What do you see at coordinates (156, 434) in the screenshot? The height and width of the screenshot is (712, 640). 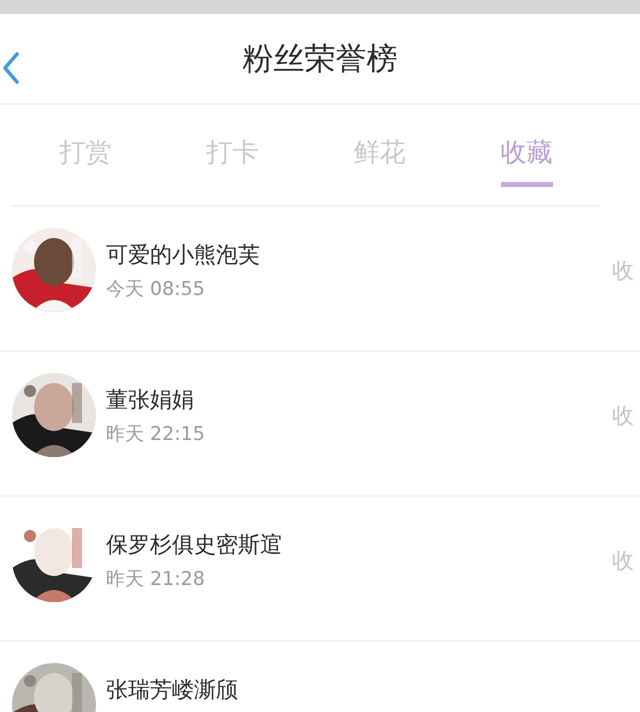 I see `timestamp: 昨天 22:15` at bounding box center [156, 434].